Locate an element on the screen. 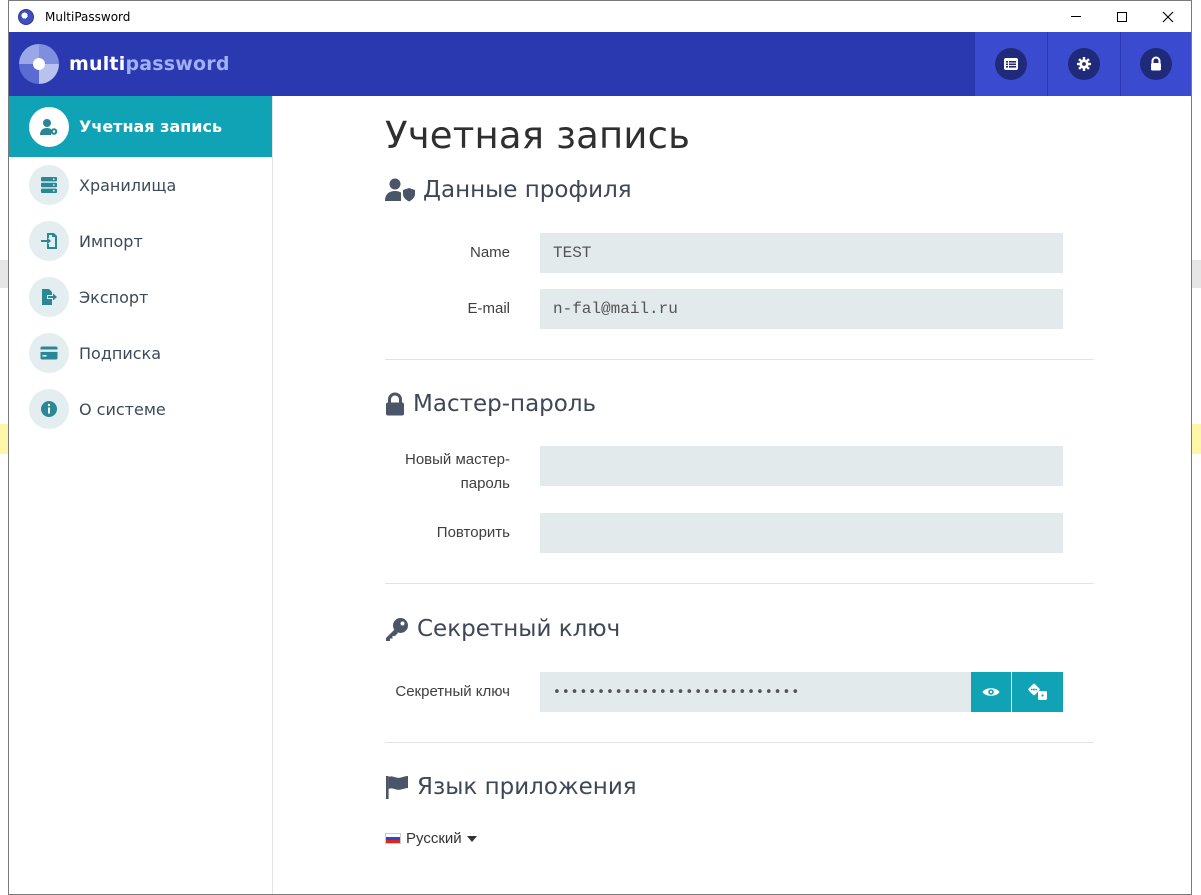 The height and width of the screenshot is (895, 1201). sidebar-item-about: О системе is located at coordinates (140, 409).